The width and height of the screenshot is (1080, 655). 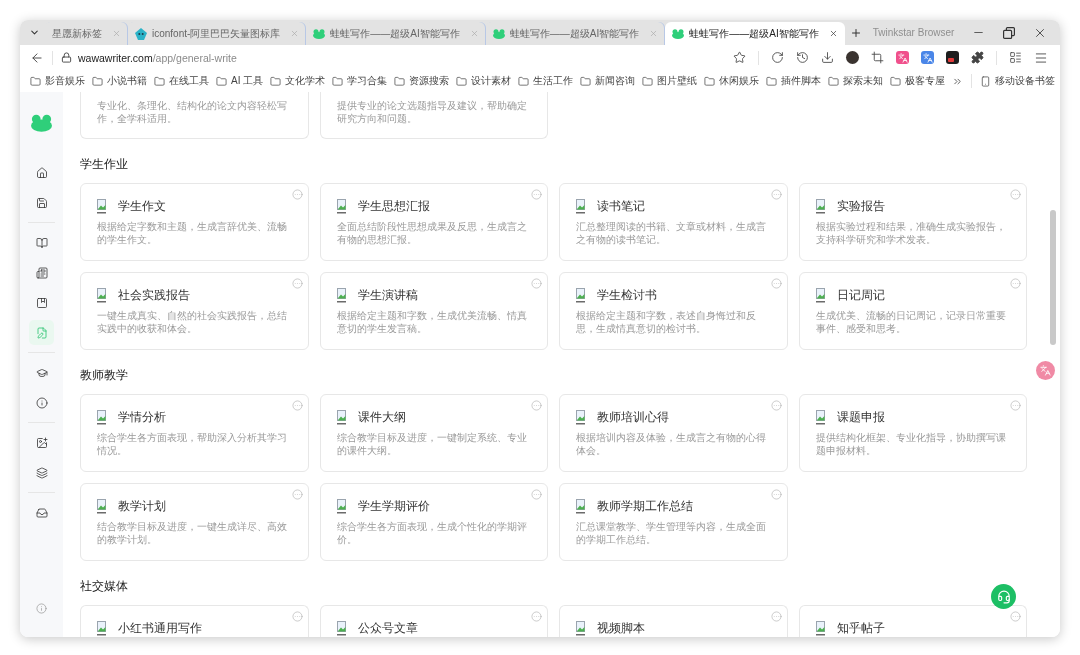 What do you see at coordinates (217, 33) in the screenshot?
I see `browser-tab: iconfont-阿里巴巴矢量图标库` at bounding box center [217, 33].